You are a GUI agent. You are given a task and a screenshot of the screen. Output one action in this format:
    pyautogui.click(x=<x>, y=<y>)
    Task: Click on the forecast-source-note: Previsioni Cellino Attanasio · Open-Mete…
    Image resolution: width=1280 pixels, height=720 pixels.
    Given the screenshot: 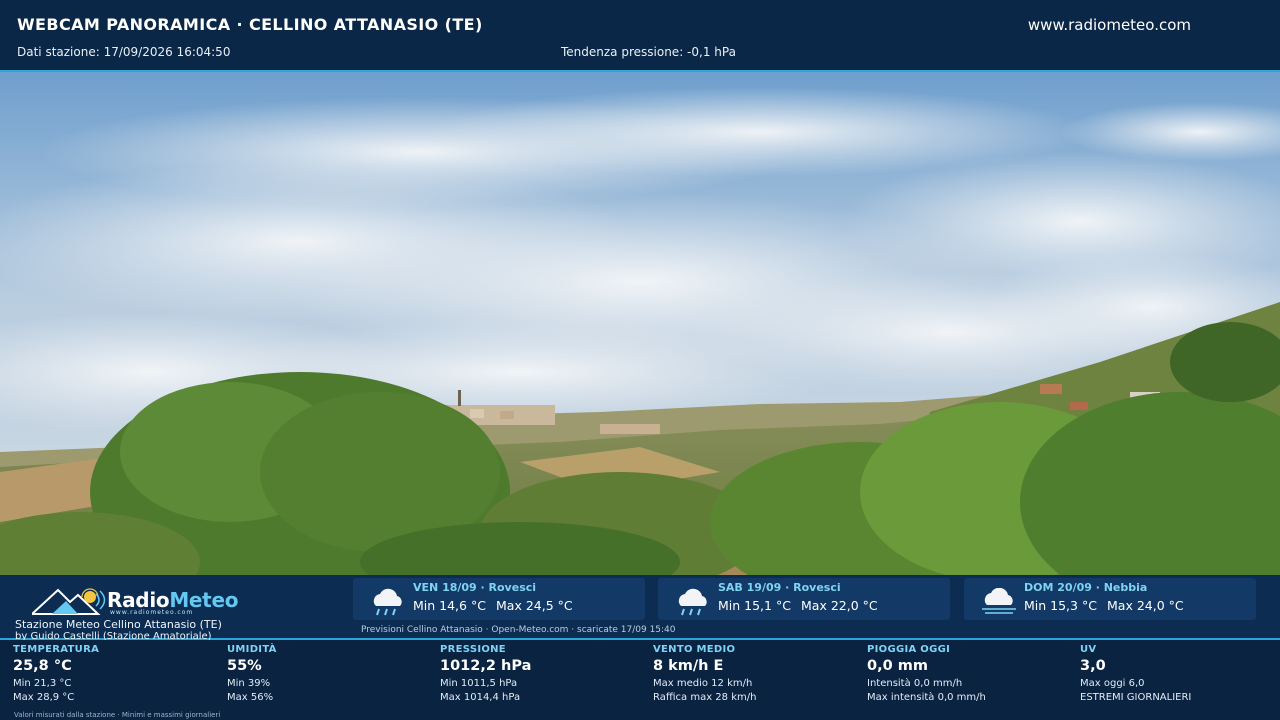 What is the action you would take?
    pyautogui.click(x=518, y=630)
    